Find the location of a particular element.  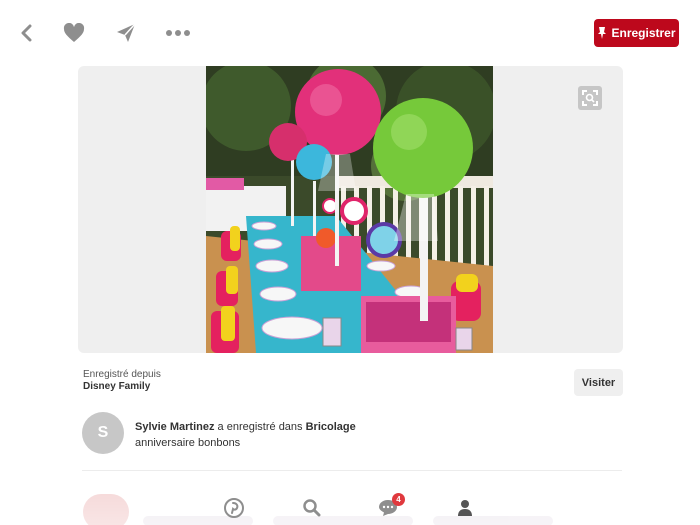

profile-icon is located at coordinates (465, 508).